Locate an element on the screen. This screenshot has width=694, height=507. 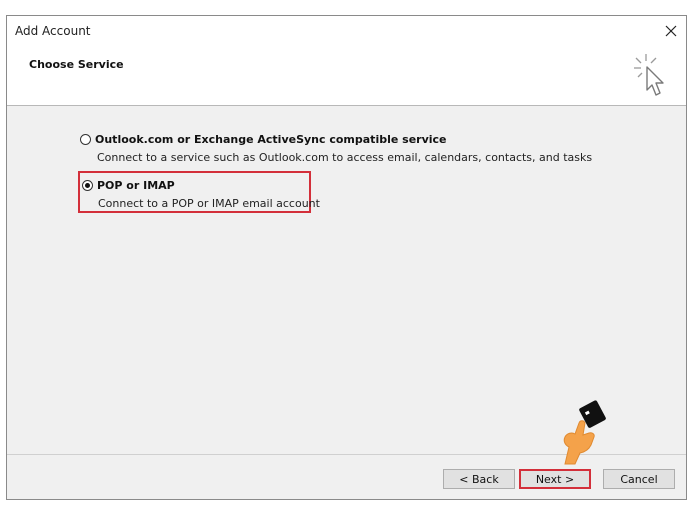
radio-pop-imap is located at coordinates (87, 185).